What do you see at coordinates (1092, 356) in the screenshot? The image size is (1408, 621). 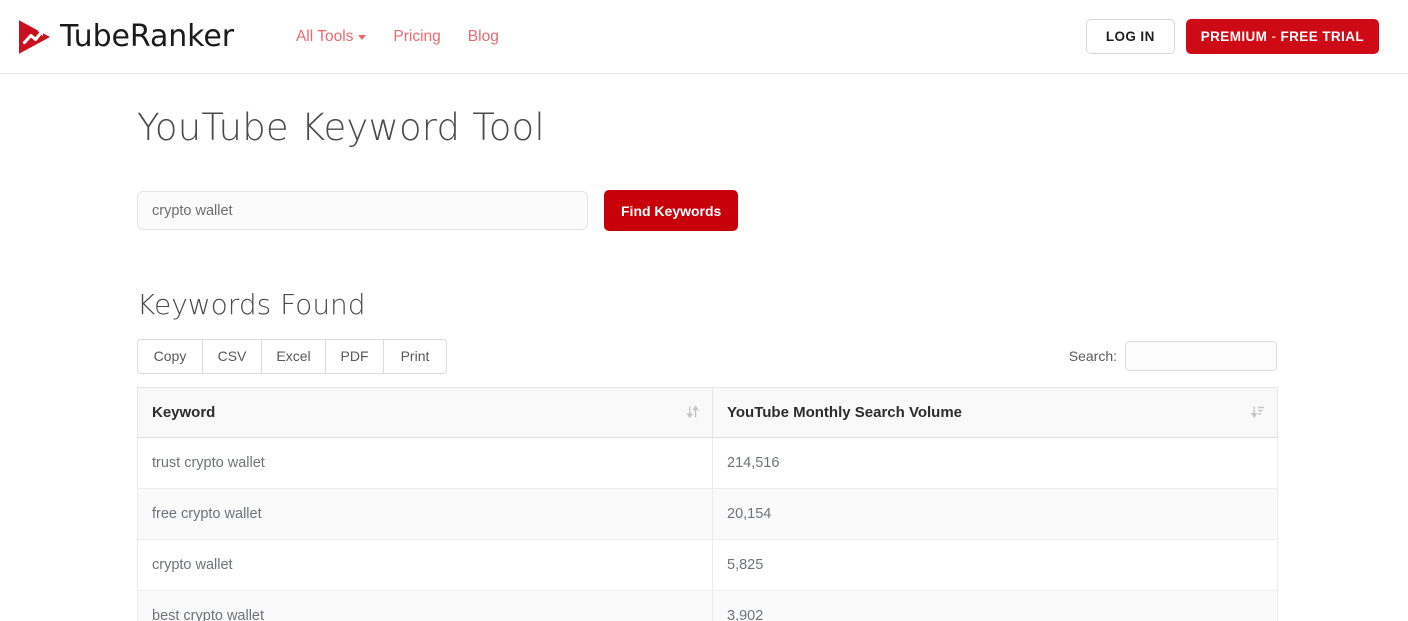 I see `table-search-label: Search:` at bounding box center [1092, 356].